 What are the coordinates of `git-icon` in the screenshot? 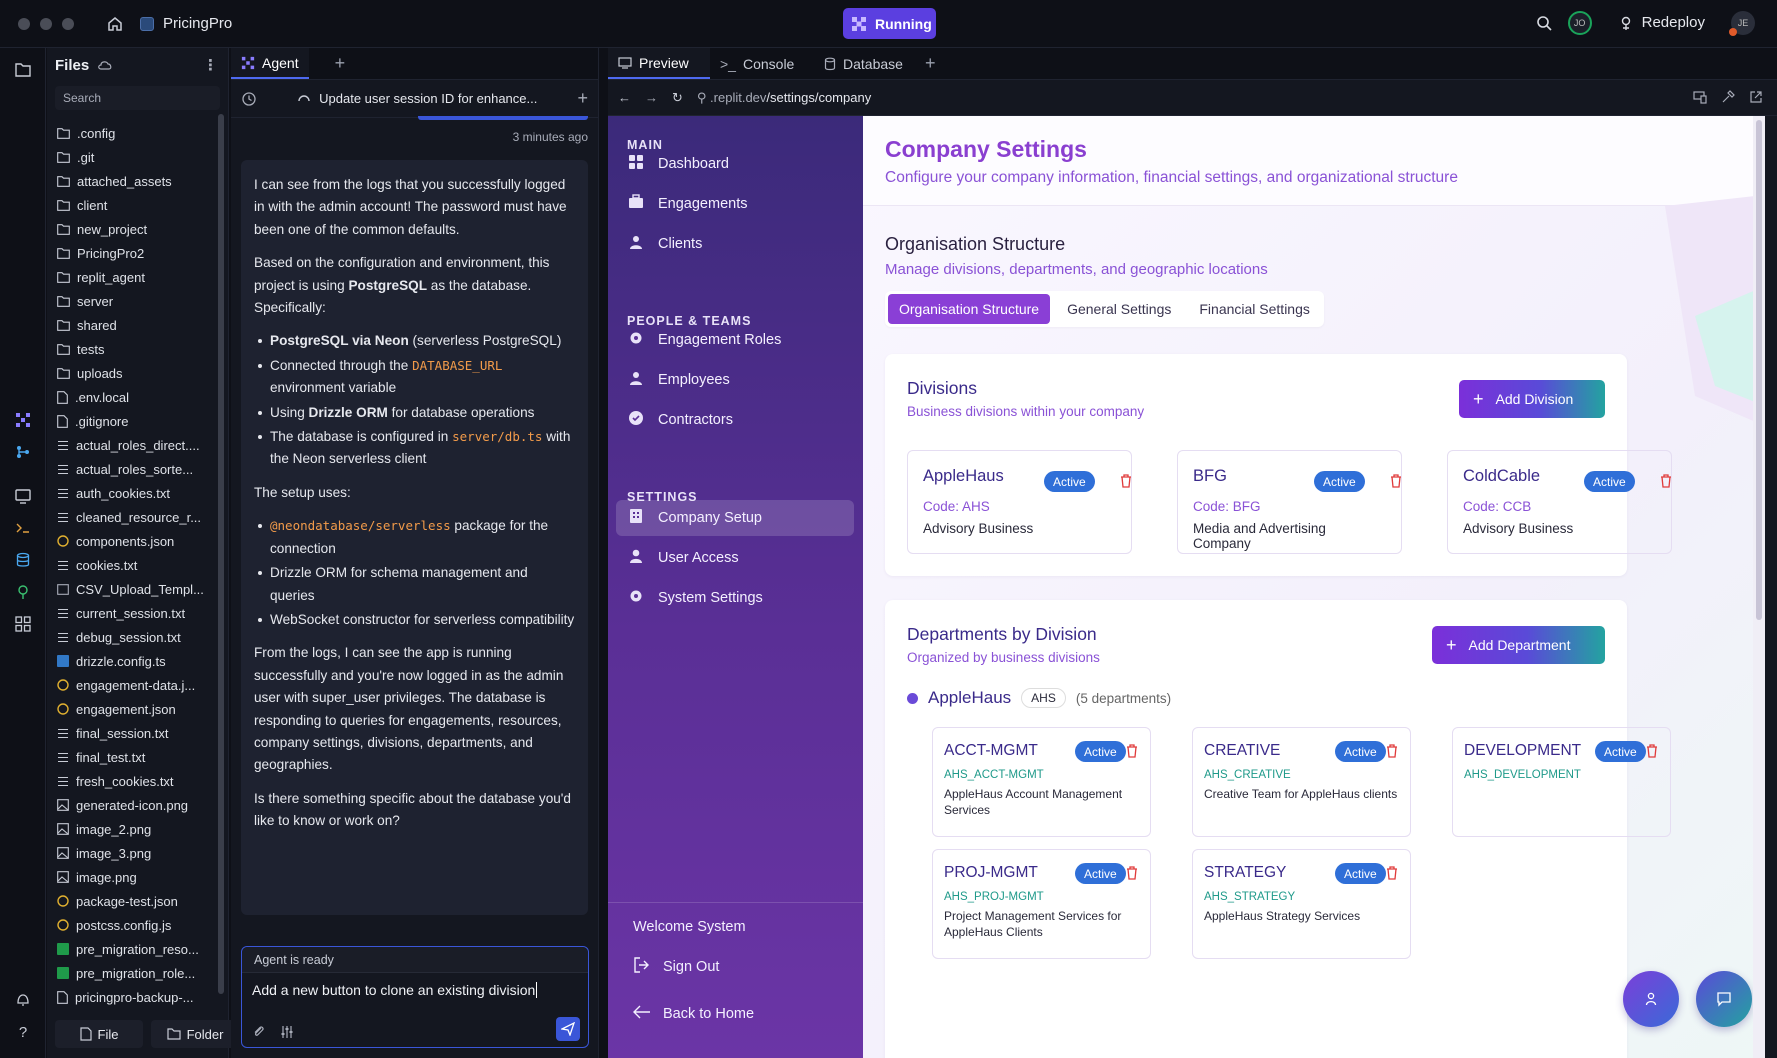 It's located at (23, 452).